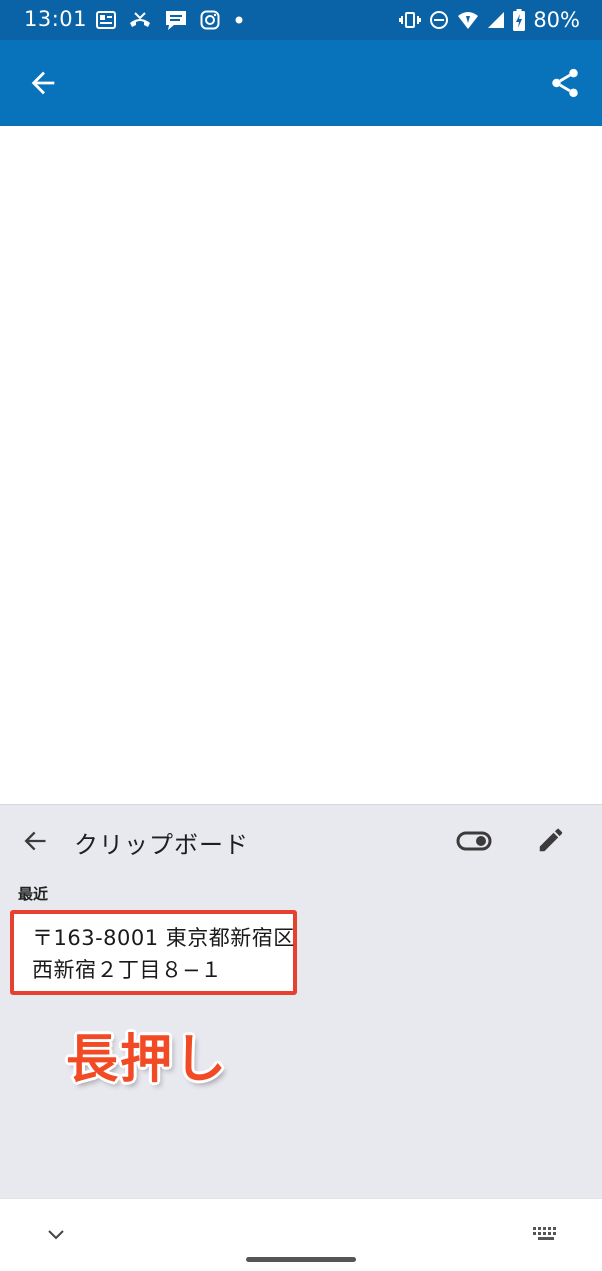 This screenshot has width=602, height=1271. What do you see at coordinates (56, 1234) in the screenshot?
I see `chevron-down-icon` at bounding box center [56, 1234].